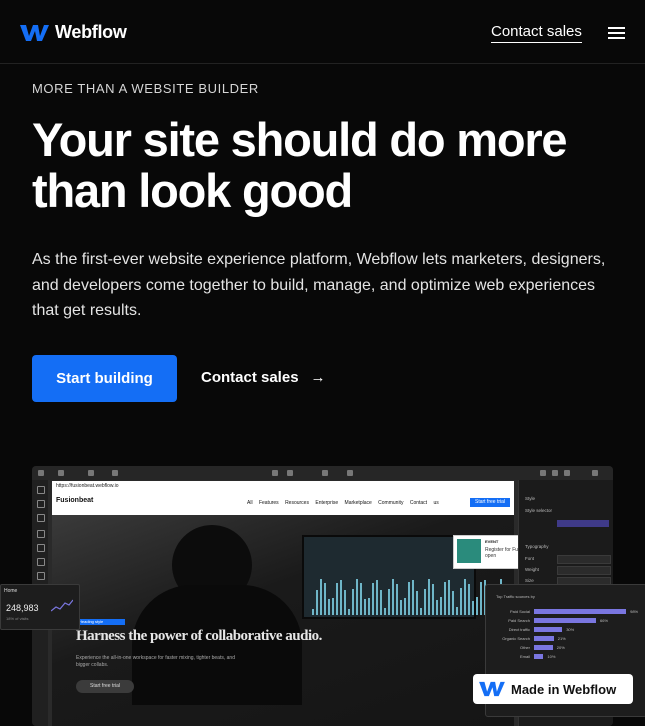 The width and height of the screenshot is (645, 726). Describe the element at coordinates (532, 569) in the screenshot. I see `weight-label: Weight` at that location.